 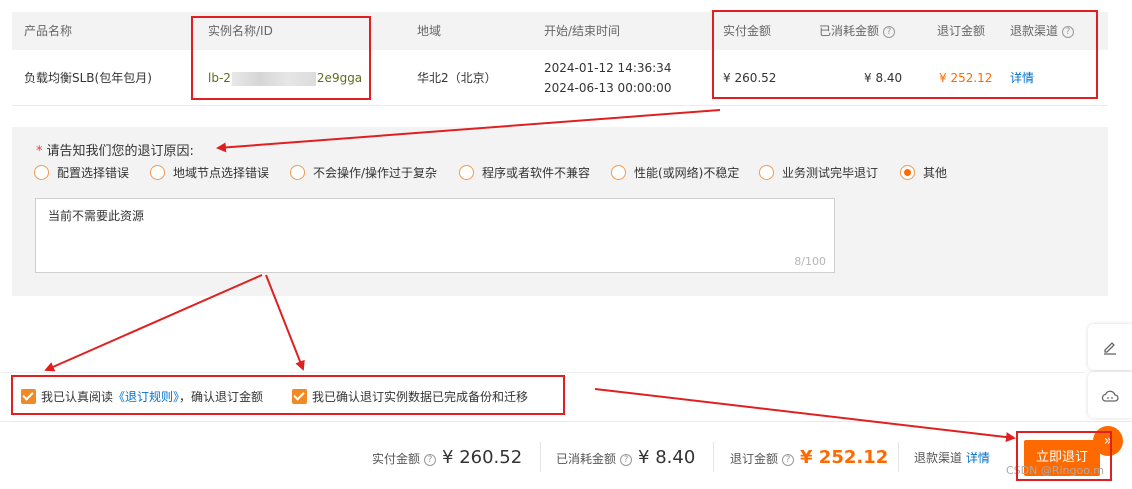 I want to click on reason-option: 不会操作/操作过于复杂, so click(x=363, y=173).